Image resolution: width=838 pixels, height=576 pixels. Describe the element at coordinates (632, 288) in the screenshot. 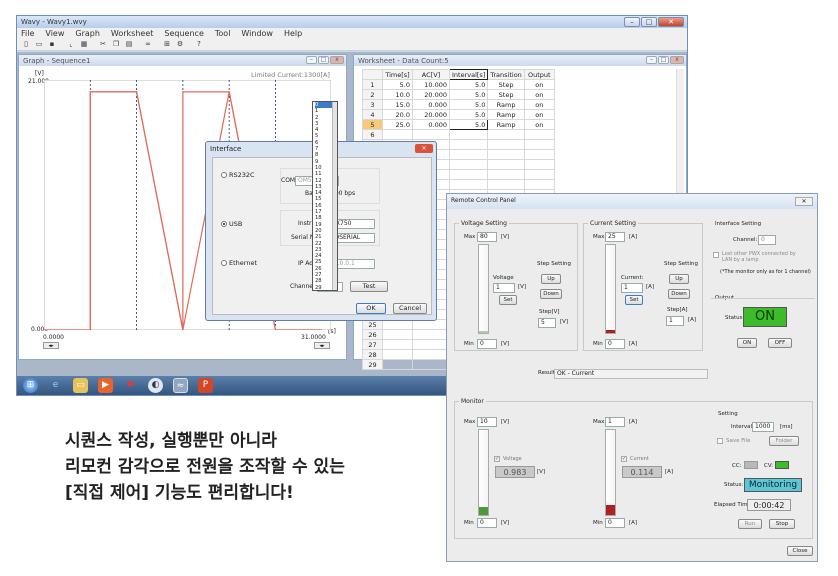

I see `current-input: 1` at that location.